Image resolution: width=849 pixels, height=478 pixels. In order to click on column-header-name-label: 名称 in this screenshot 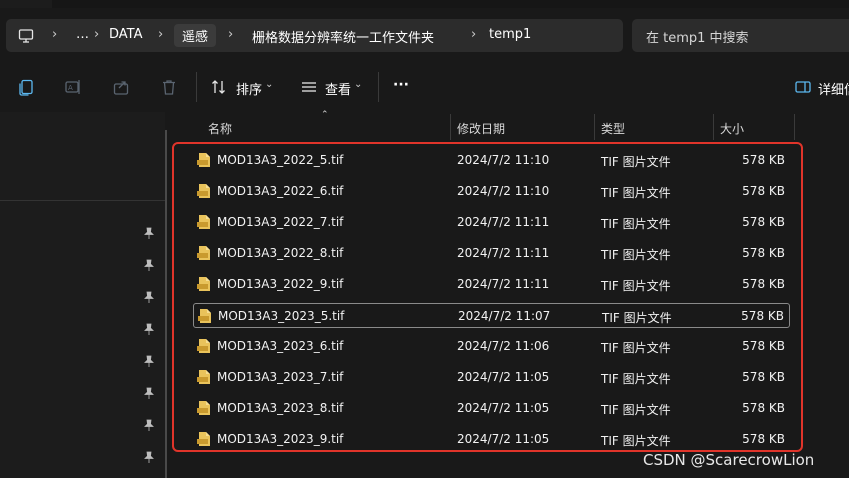, I will do `click(220, 129)`.